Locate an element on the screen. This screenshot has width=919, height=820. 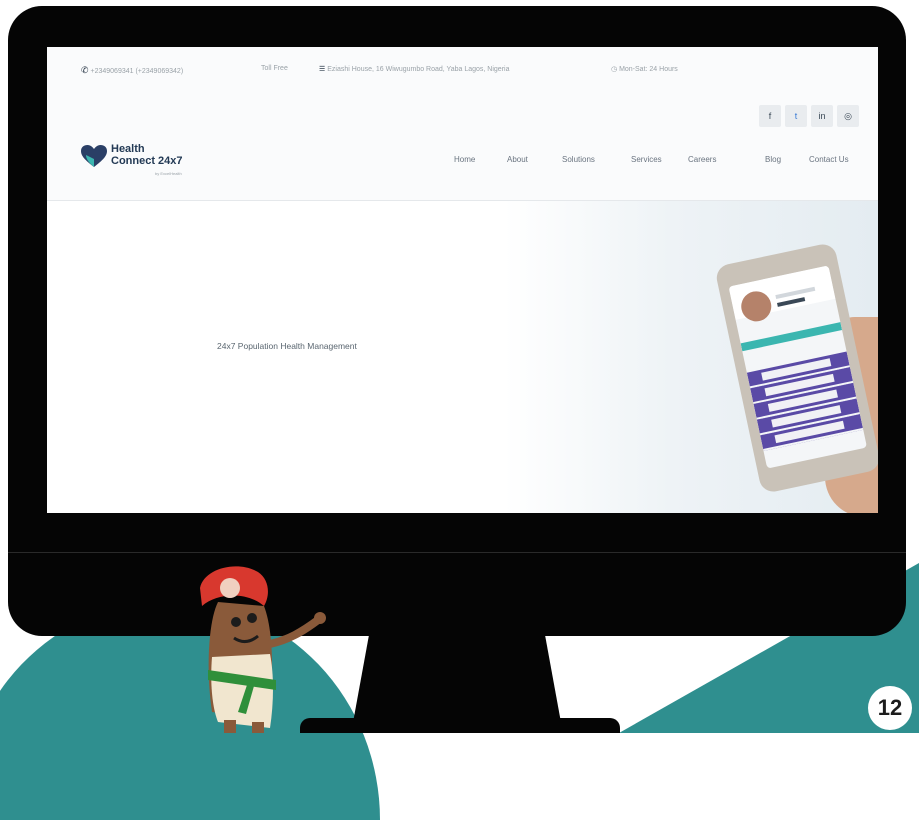
mascot-character-image is located at coordinates (263, 649).